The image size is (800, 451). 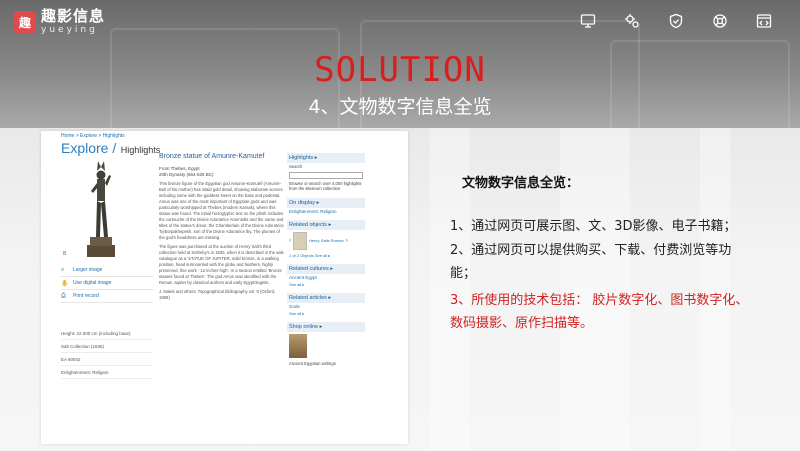 I want to click on on-display-link: Enlightenment: Religion, so click(x=326, y=211).